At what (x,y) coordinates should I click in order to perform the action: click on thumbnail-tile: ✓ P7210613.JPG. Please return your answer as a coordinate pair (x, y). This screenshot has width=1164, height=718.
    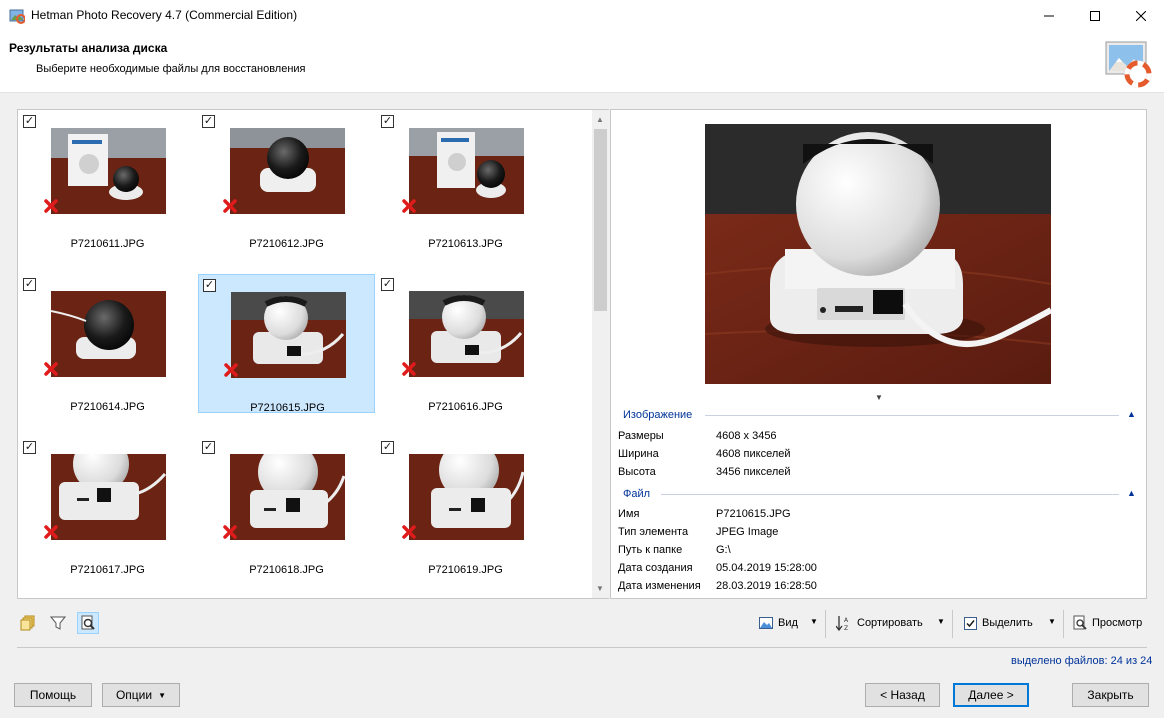
    Looking at the image, I should click on (465, 180).